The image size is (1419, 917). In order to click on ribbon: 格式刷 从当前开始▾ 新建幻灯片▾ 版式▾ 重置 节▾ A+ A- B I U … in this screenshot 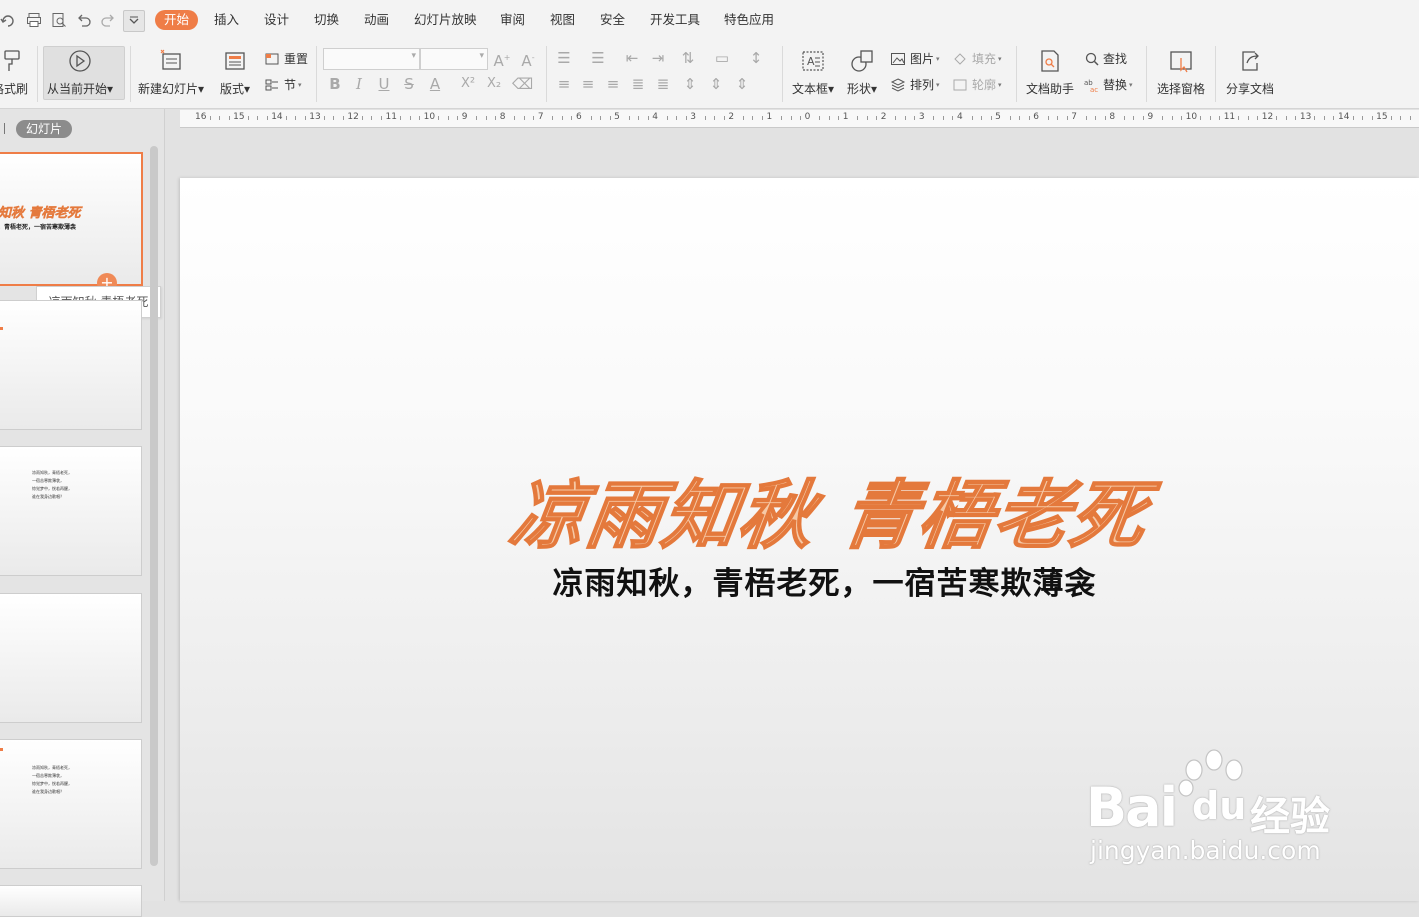, I will do `click(709, 74)`.